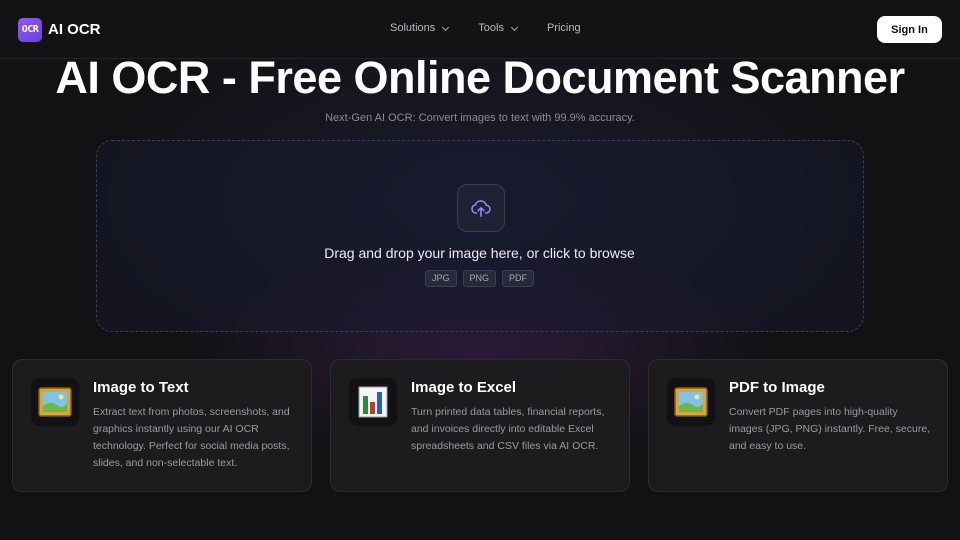 The image size is (960, 540). I want to click on cloud-upload-icon, so click(481, 208).